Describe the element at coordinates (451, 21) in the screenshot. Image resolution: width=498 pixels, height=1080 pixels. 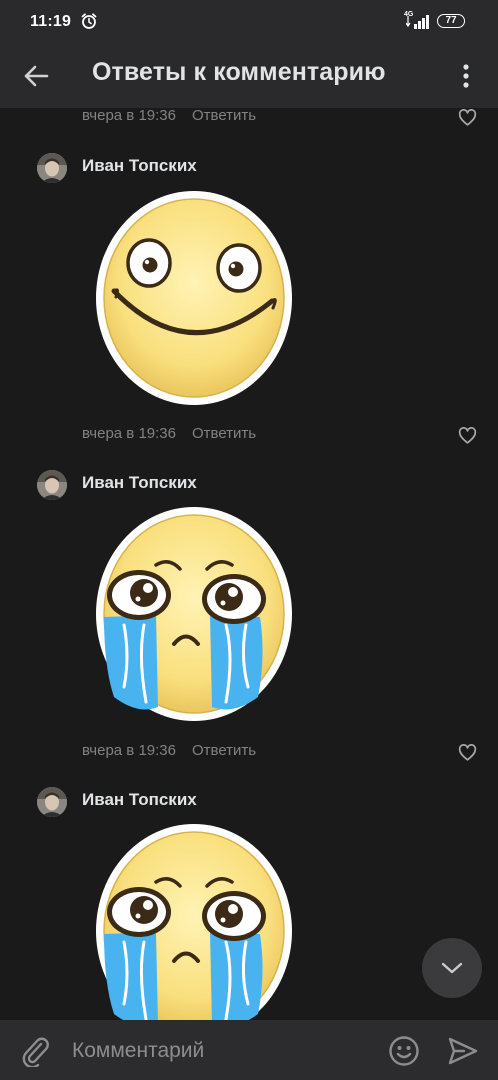
I see `battery-icon: 77` at that location.